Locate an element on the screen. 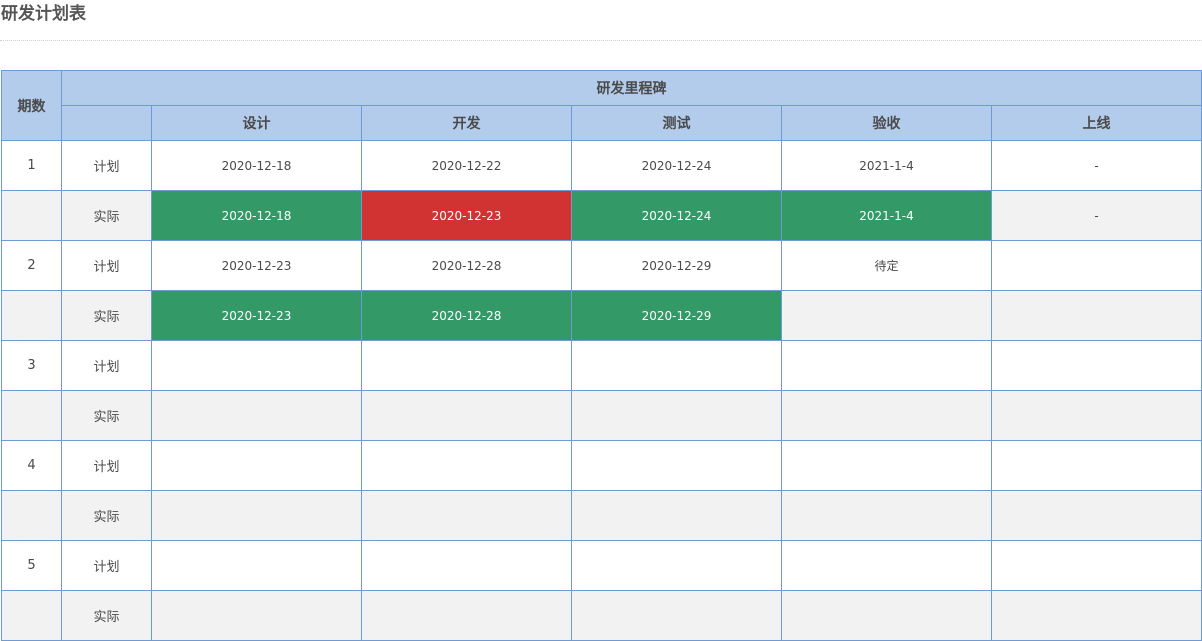 This screenshot has height=641, width=1202. plan-row: 3 计划 is located at coordinates (601, 365).